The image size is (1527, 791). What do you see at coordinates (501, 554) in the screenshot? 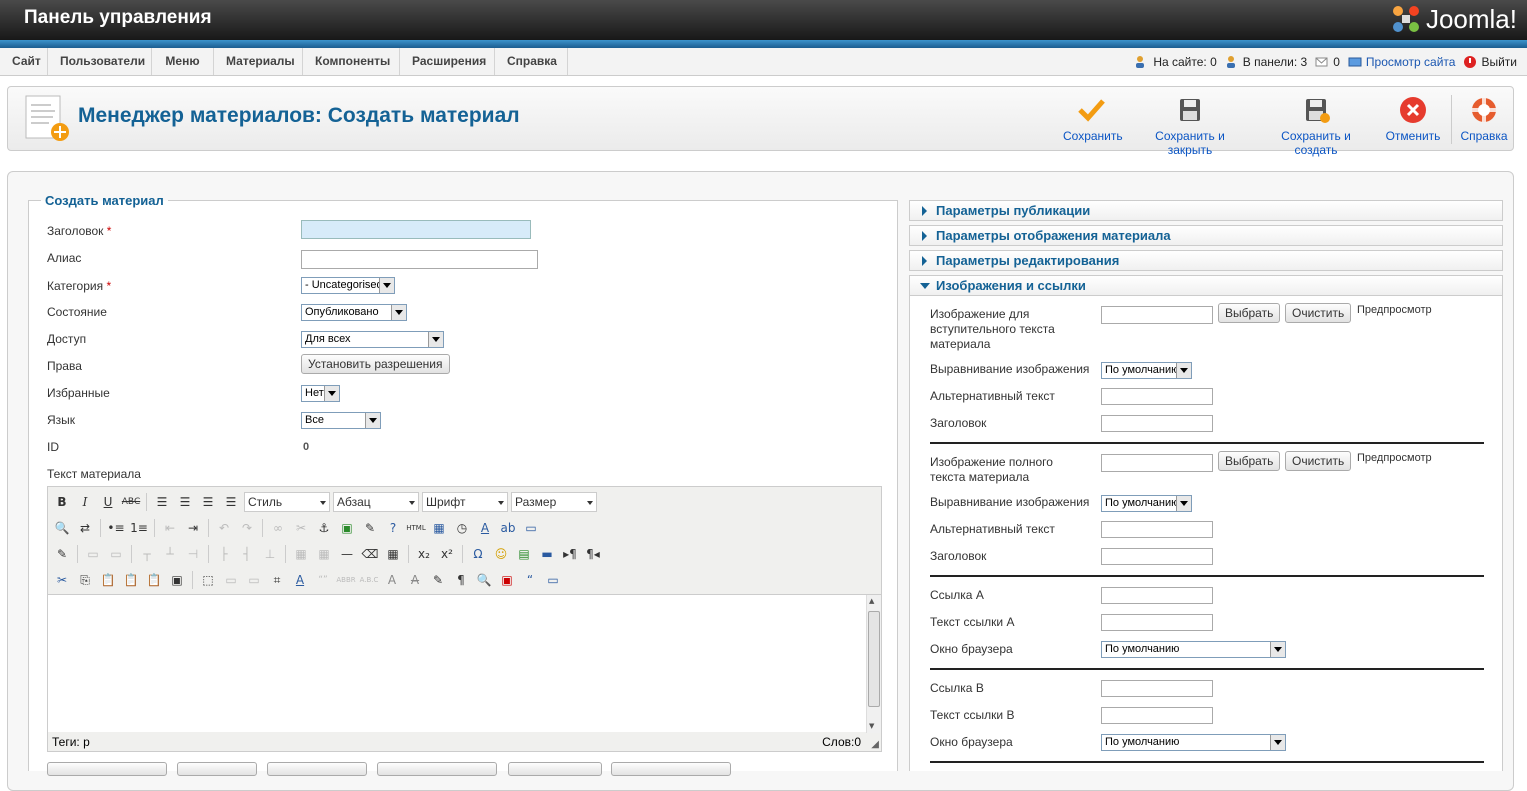
I see `emoticon-icon: ☺` at bounding box center [501, 554].